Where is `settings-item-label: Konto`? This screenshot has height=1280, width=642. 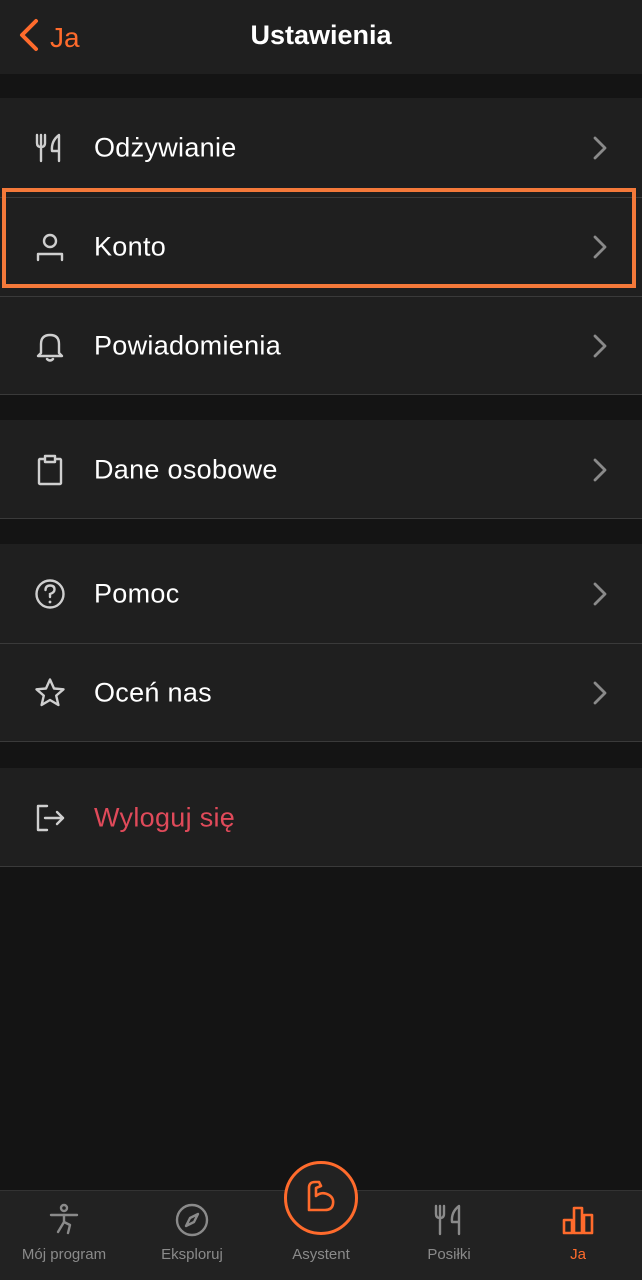
settings-item-label: Konto is located at coordinates (130, 246).